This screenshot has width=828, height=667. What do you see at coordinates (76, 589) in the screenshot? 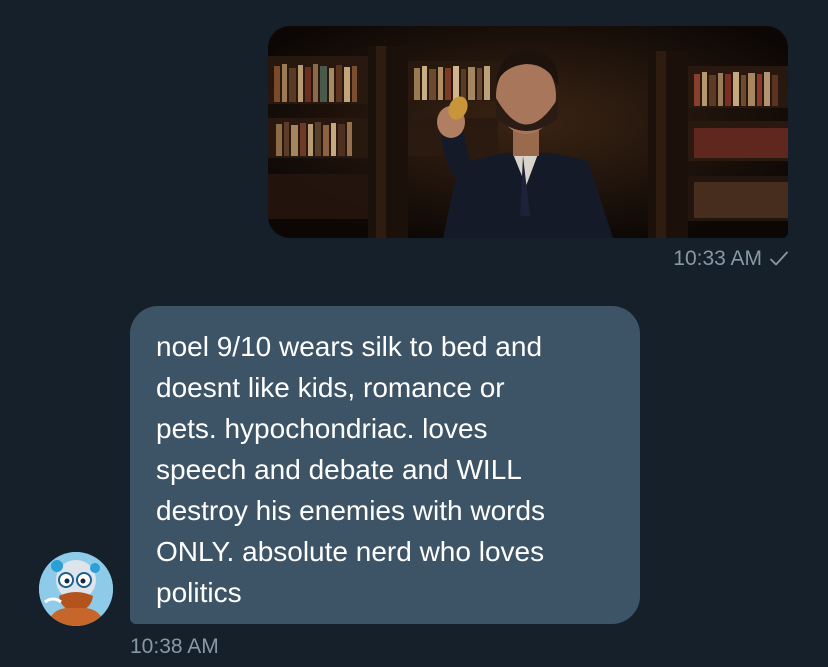
I see `cartoon-avatar-icon` at bounding box center [76, 589].